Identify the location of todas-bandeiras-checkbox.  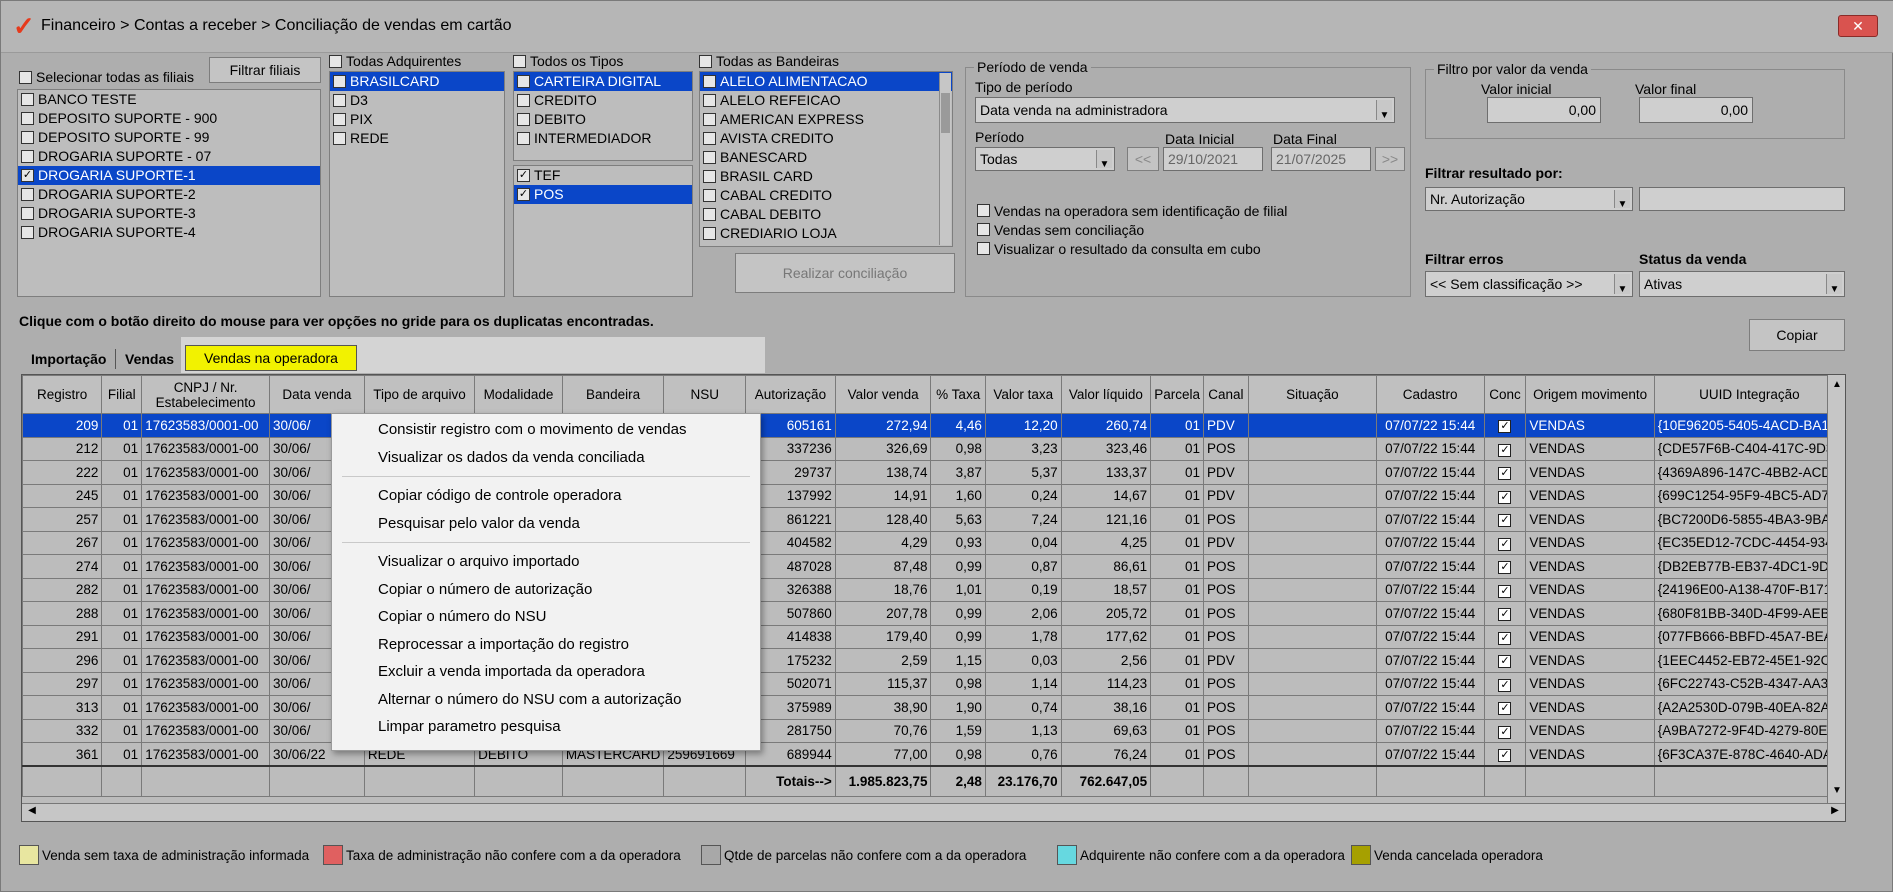
(705, 61).